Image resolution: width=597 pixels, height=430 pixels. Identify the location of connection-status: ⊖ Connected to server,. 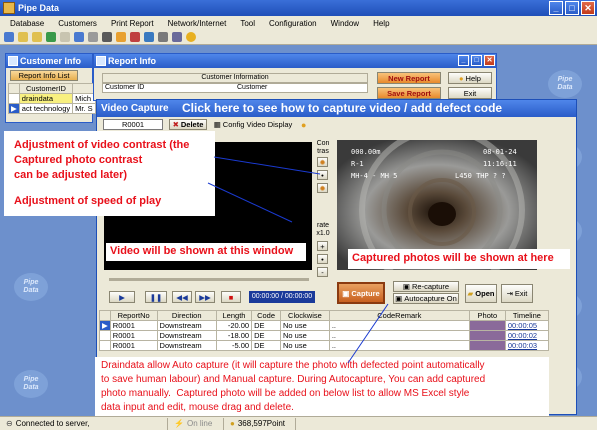
(84, 423).